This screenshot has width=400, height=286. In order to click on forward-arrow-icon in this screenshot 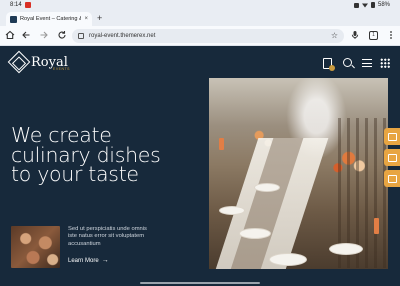, I will do `click(44, 36)`.